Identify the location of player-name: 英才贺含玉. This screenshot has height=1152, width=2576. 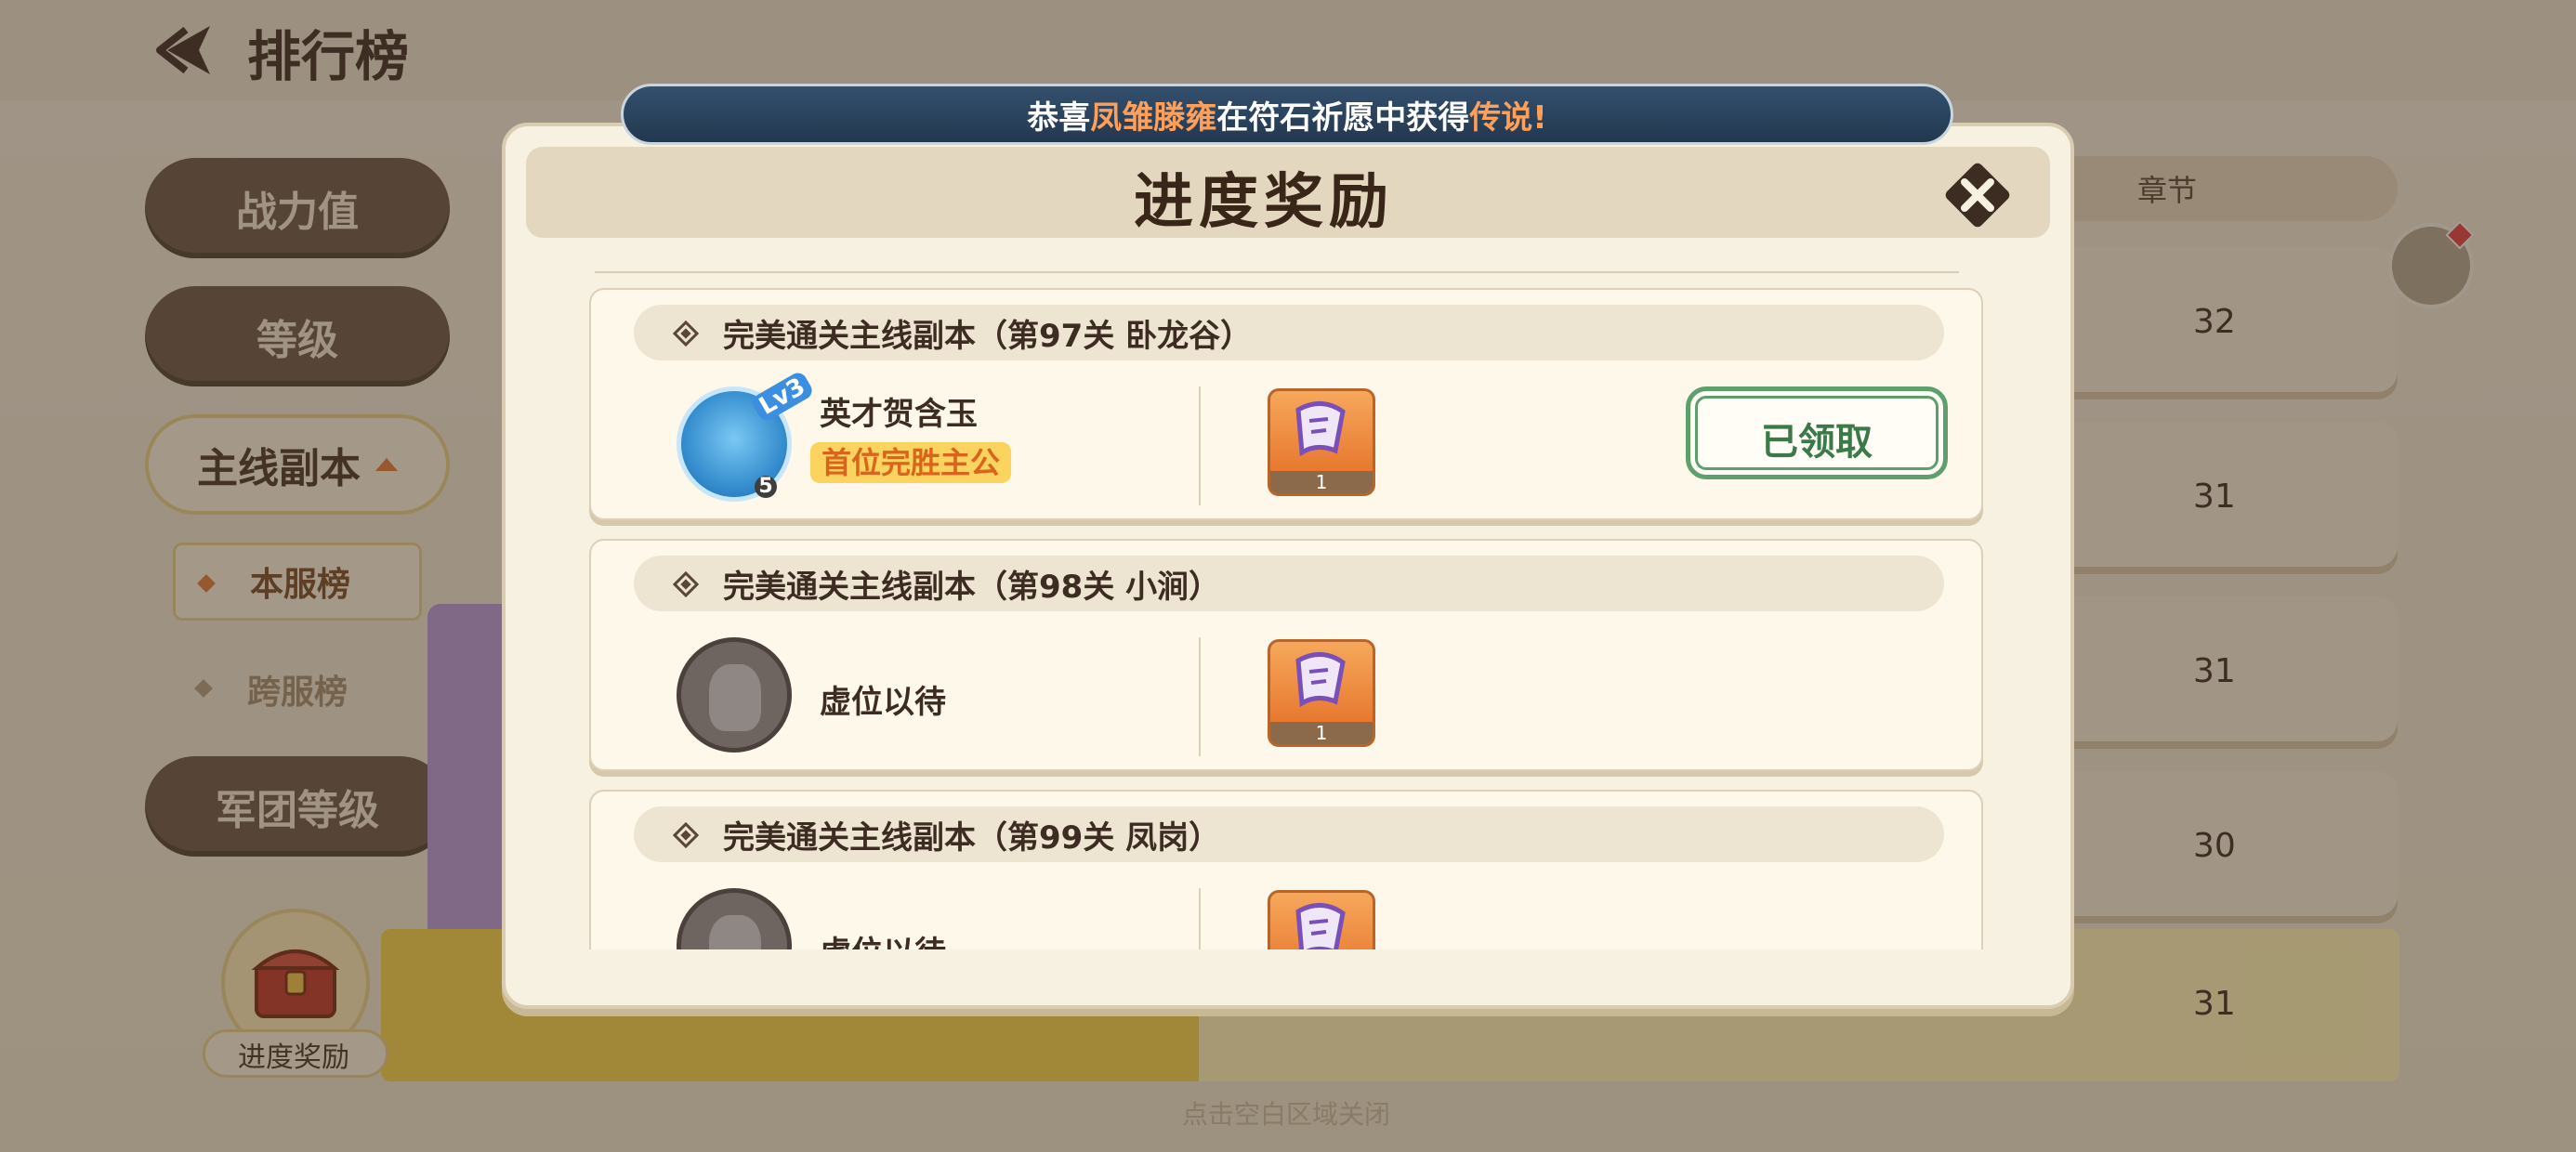
(899, 414).